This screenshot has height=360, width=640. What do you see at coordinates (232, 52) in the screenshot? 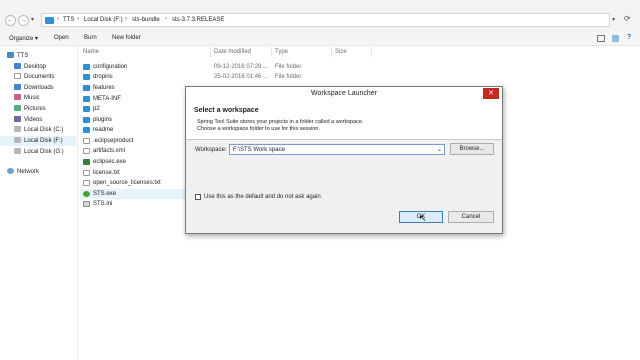
I see `column-header-date-modified: Date modified` at bounding box center [232, 52].